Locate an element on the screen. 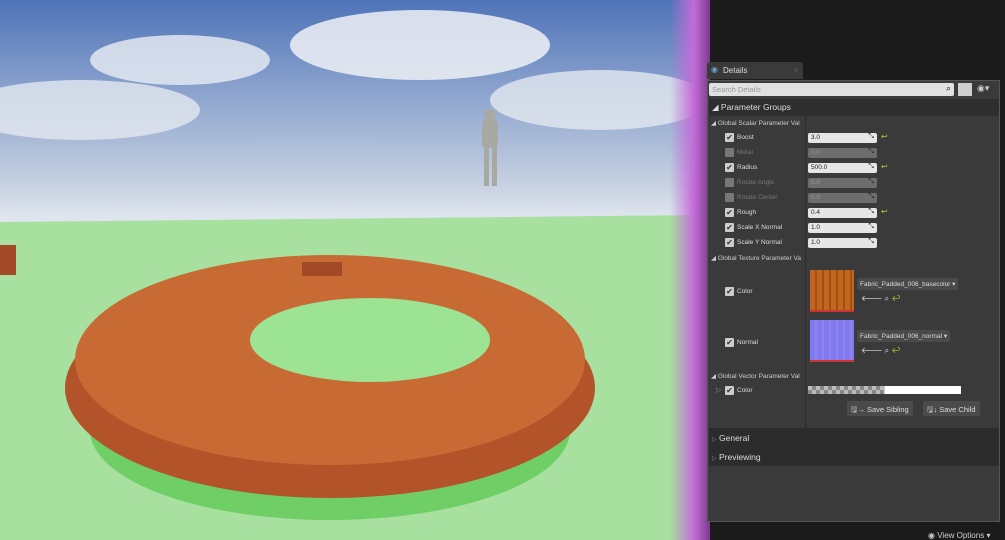  category-label: General is located at coordinates (734, 438).